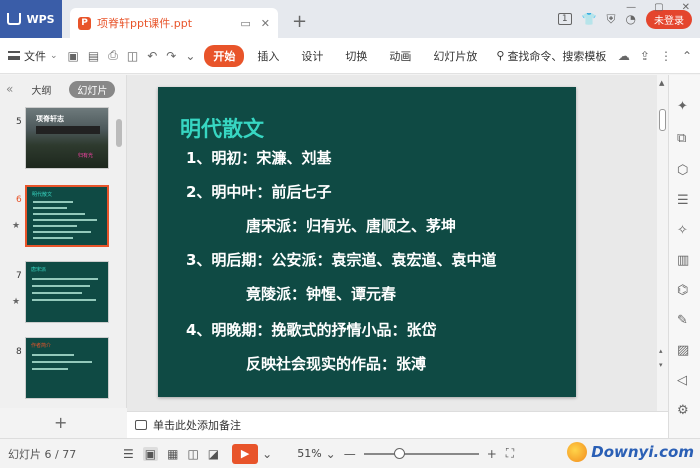  What do you see at coordinates (631, 19) in the screenshot?
I see `bell-icon: ◔` at bounding box center [631, 19].